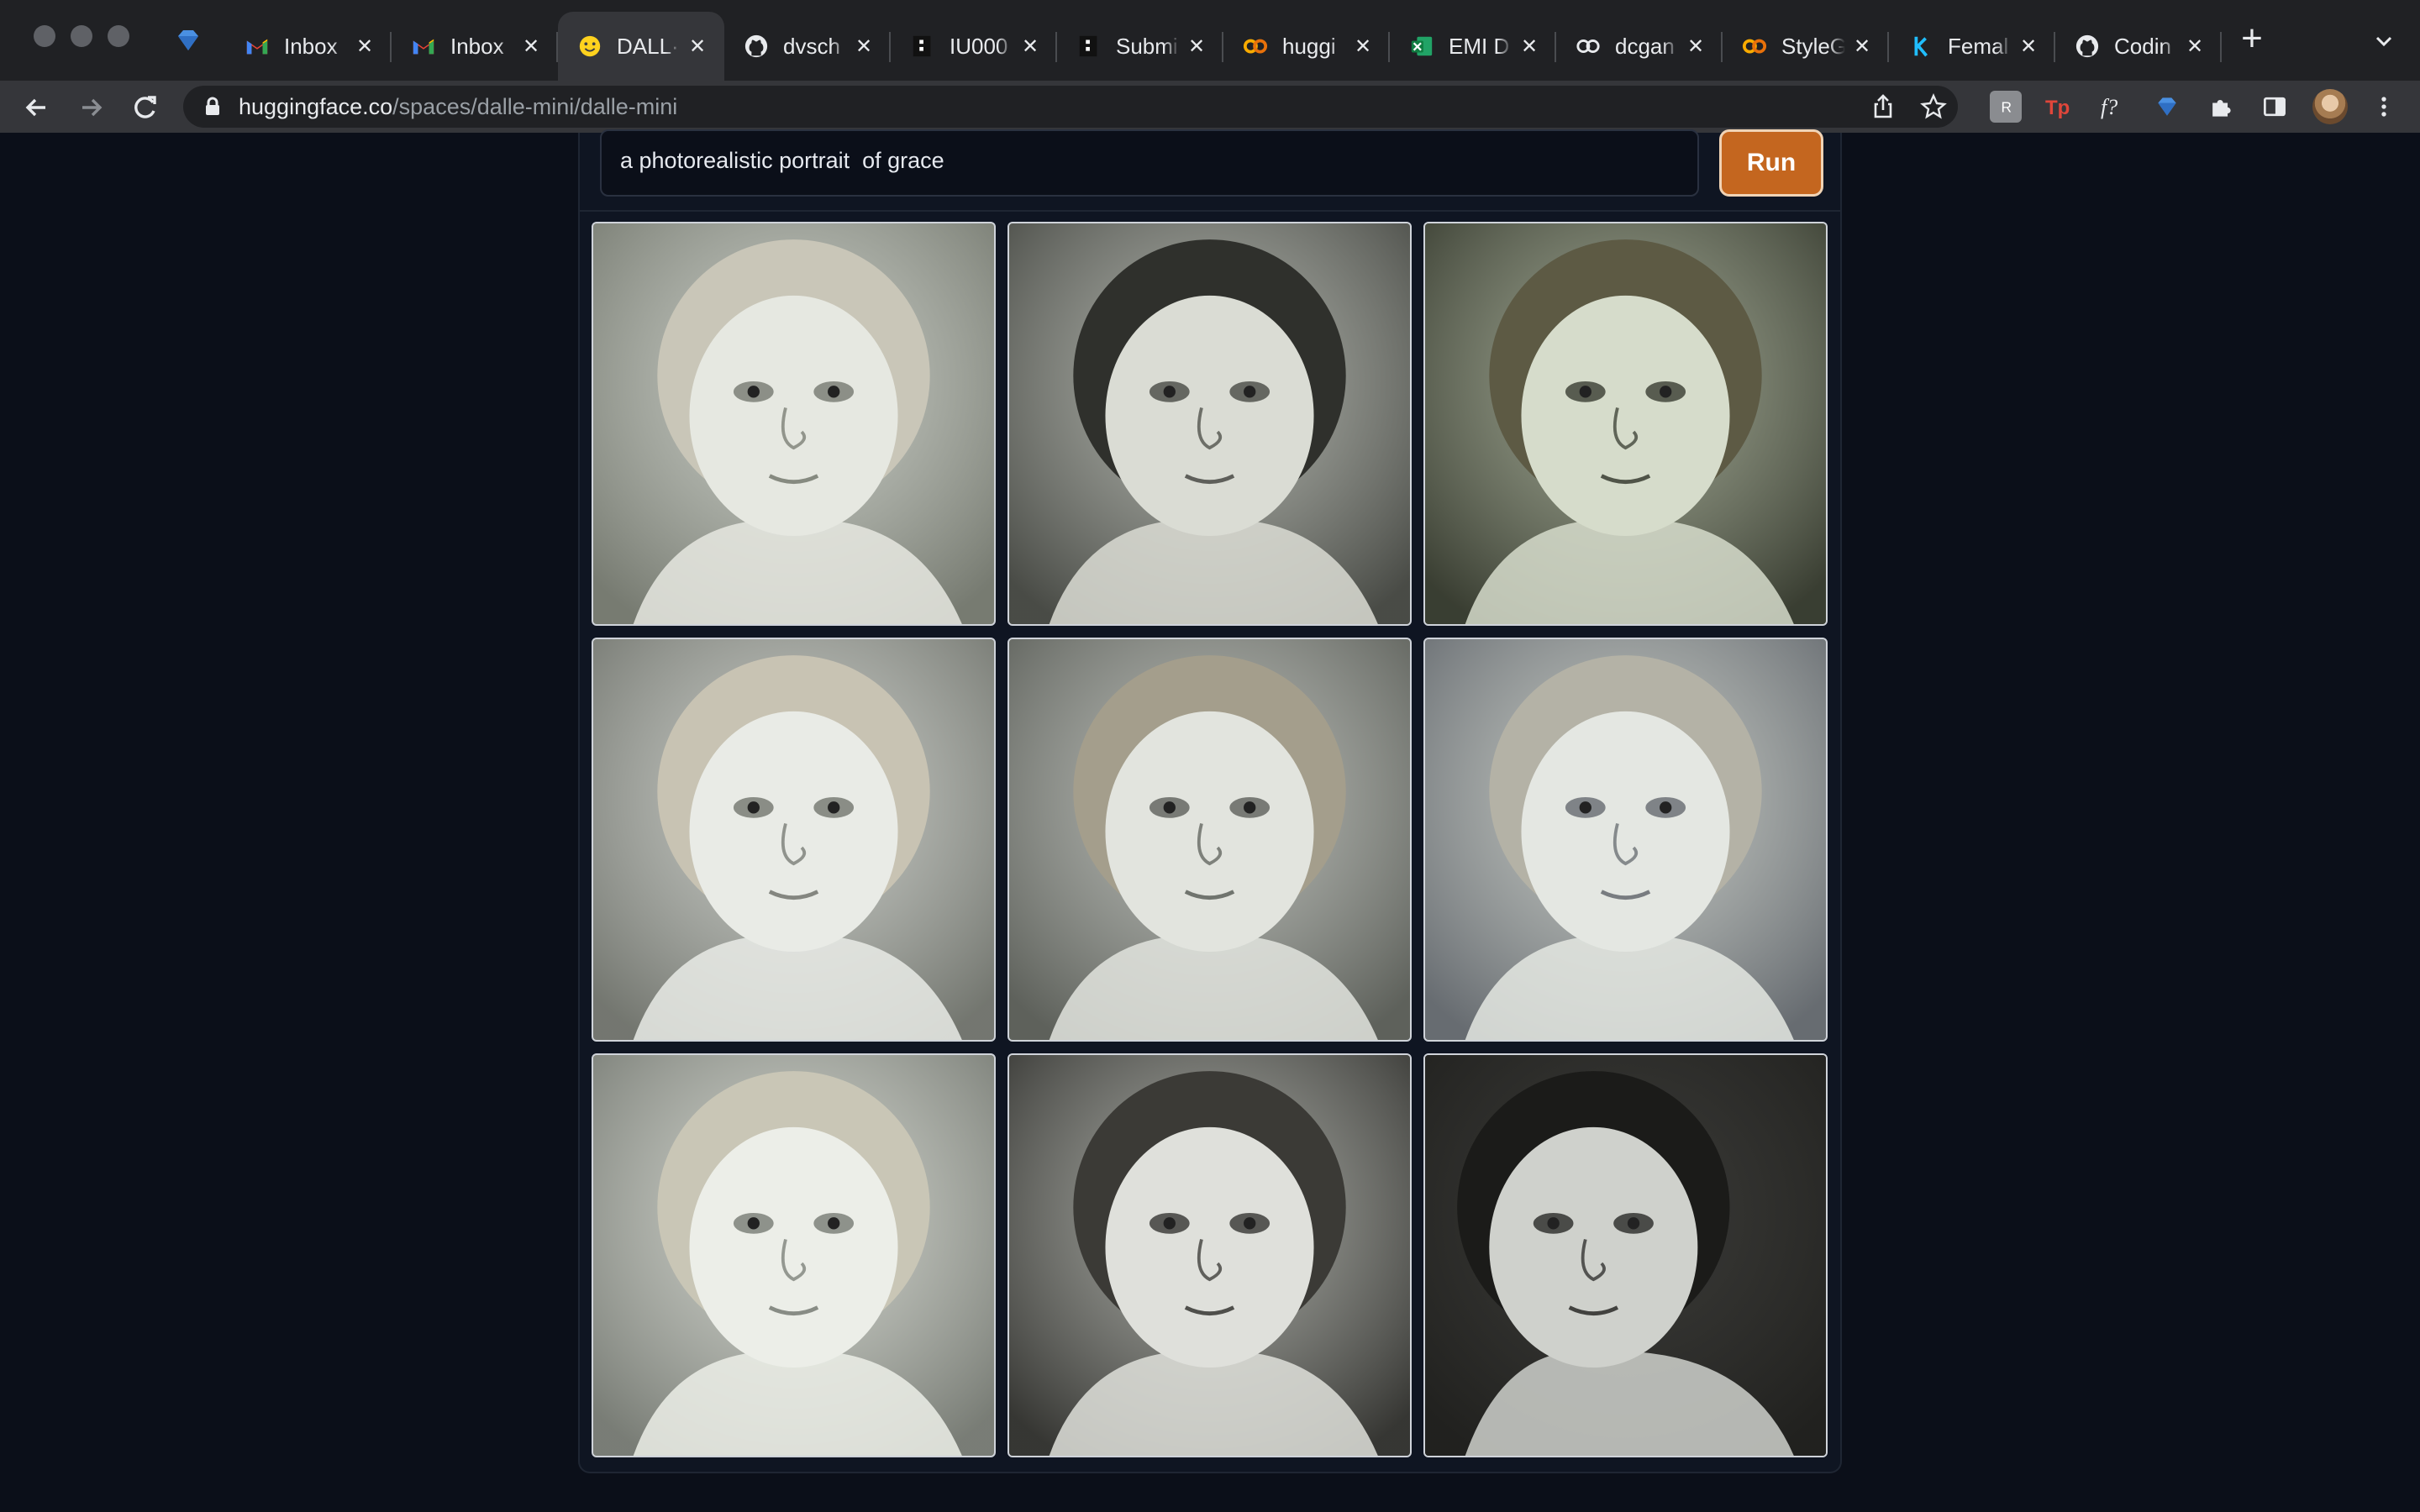 The height and width of the screenshot is (1512, 2420). I want to click on svg-text: f?, so click(2109, 107).